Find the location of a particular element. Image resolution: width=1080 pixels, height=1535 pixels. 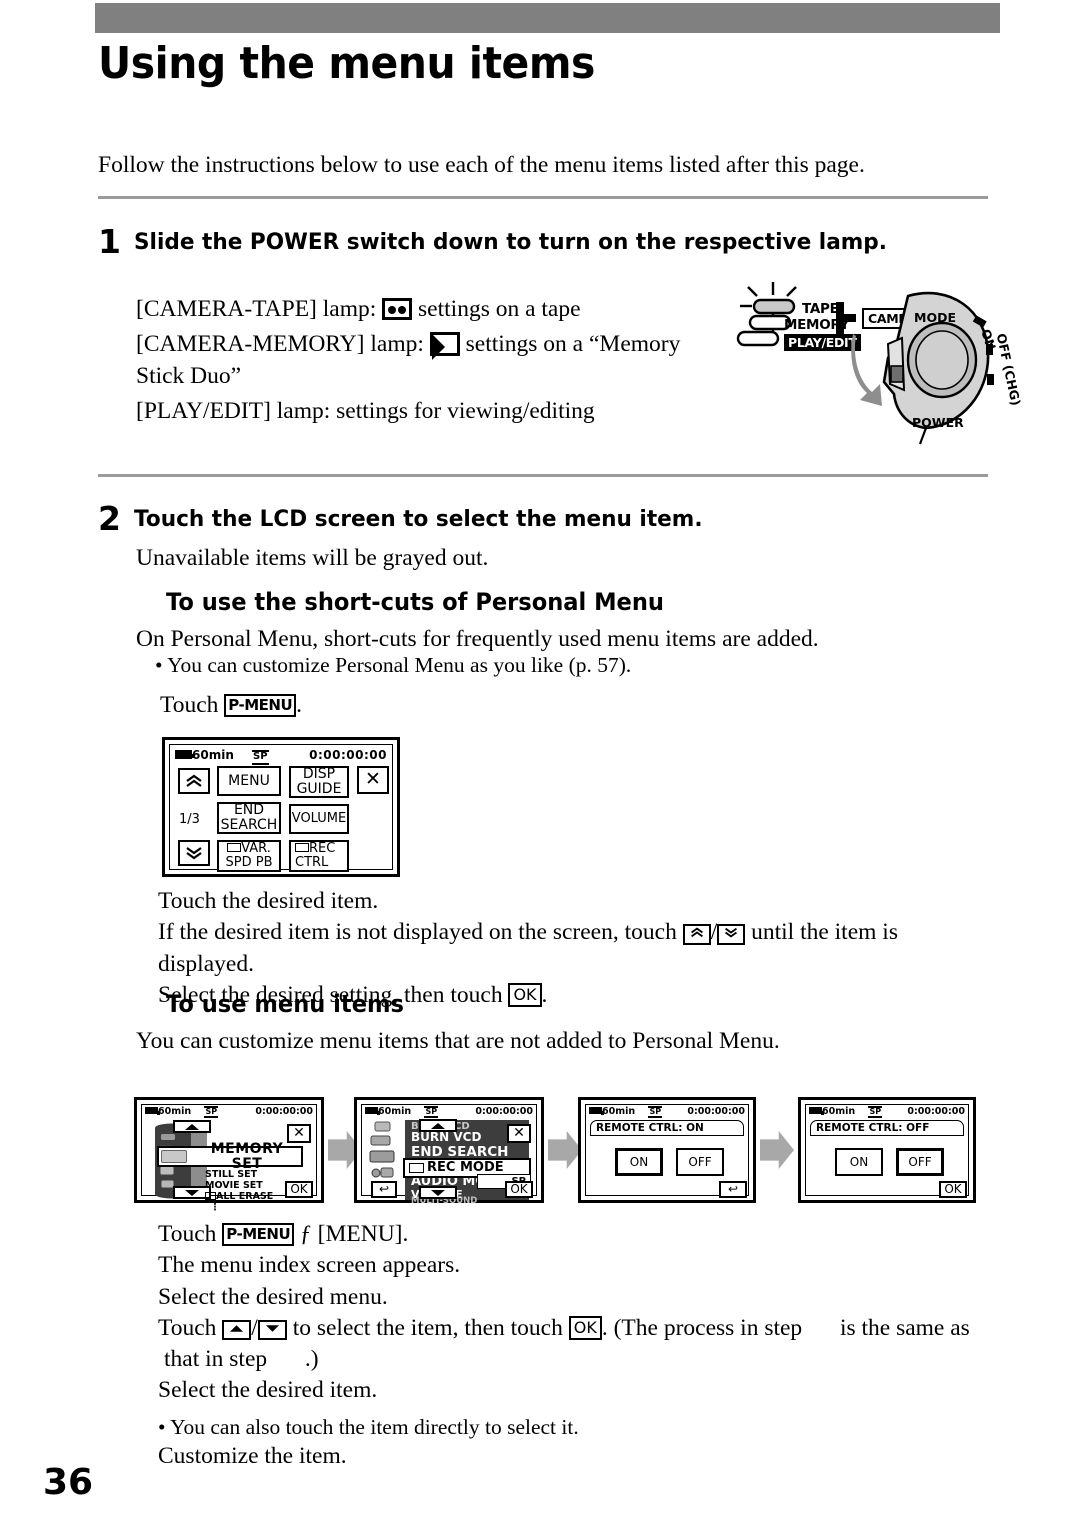

chevron-down-button-glyph is located at coordinates (731, 934).